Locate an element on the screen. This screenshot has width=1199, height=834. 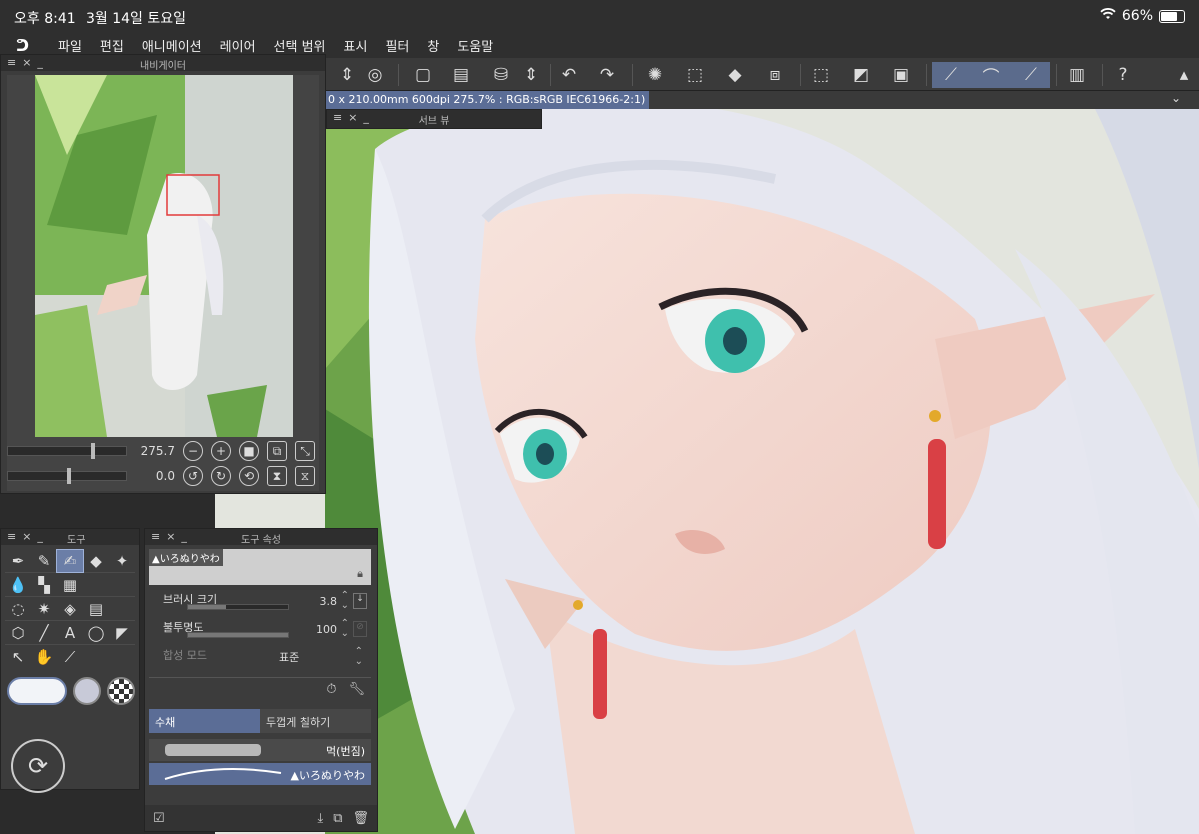
tab-watercolor: 수채 is located at coordinates (204, 721).